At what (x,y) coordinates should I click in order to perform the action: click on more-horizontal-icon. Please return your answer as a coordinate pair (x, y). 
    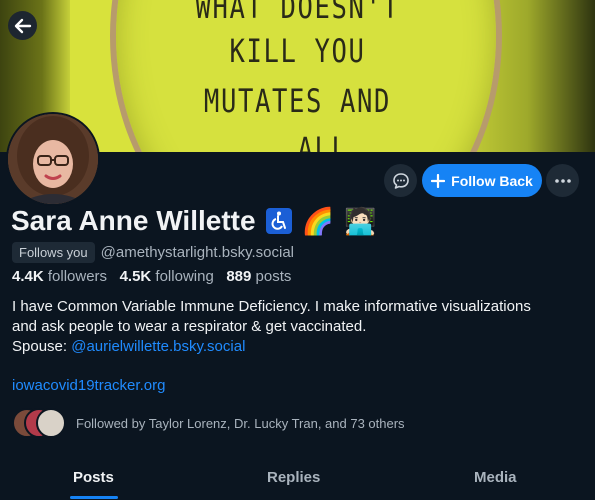
    Looking at the image, I should click on (562, 180).